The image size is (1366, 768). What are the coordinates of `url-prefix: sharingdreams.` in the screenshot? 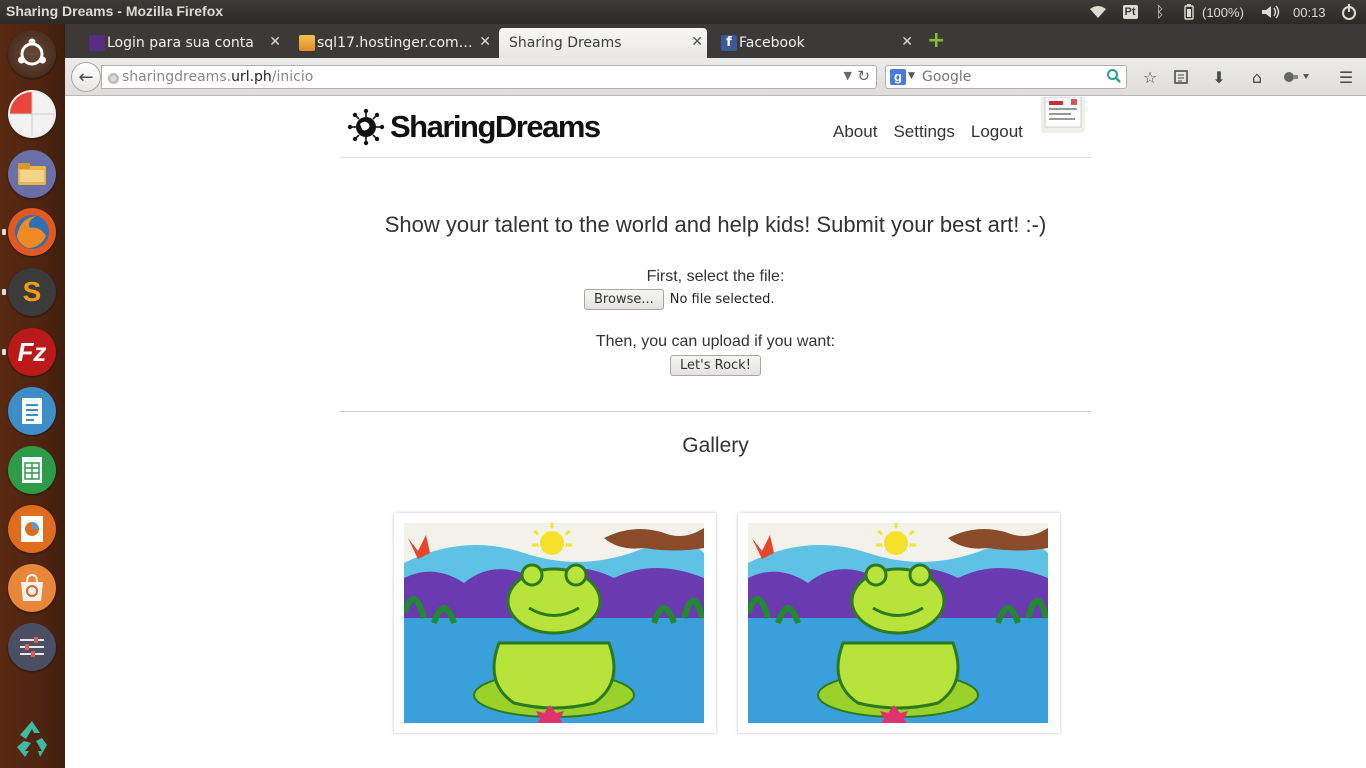 It's located at (177, 77).